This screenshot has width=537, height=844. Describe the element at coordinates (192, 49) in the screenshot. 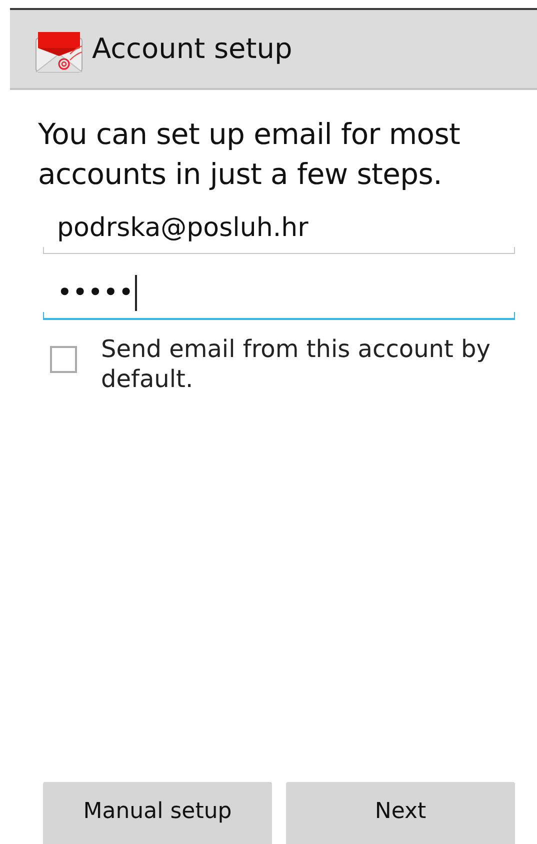

I see `window-title: Account setup` at that location.